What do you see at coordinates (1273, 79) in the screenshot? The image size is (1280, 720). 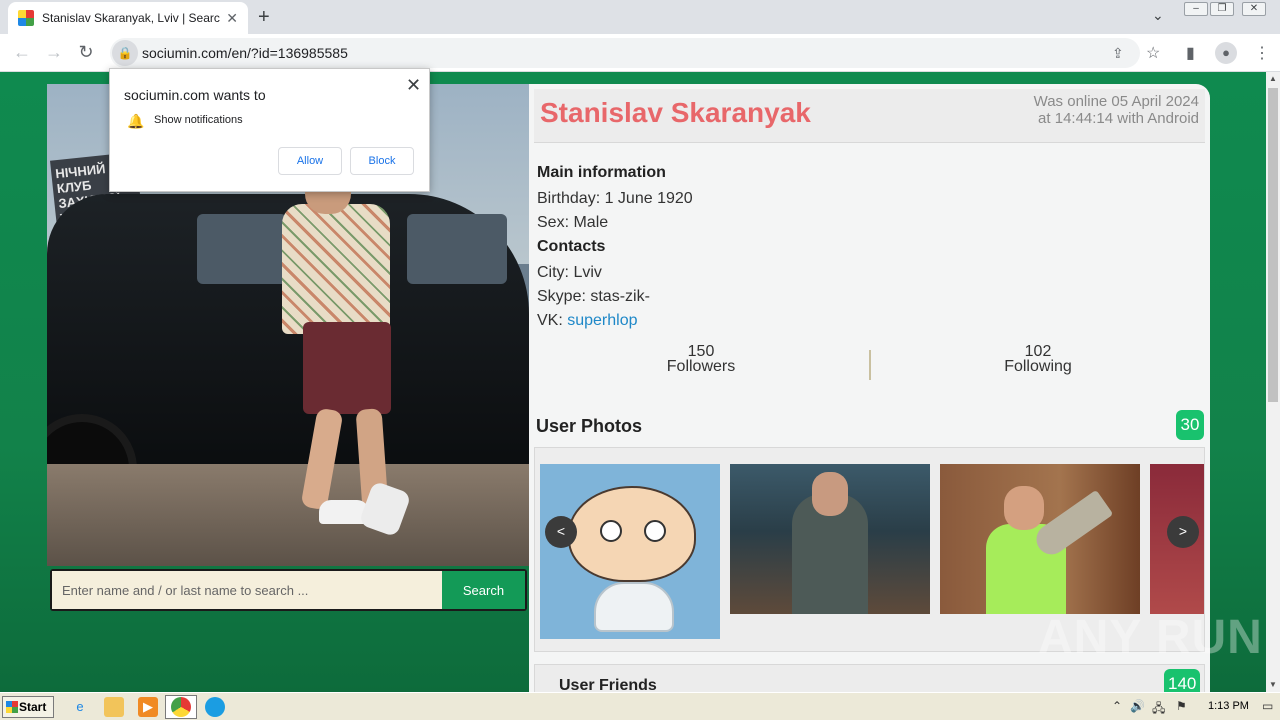 I see `scroll-up-icon: ▲` at bounding box center [1273, 79].